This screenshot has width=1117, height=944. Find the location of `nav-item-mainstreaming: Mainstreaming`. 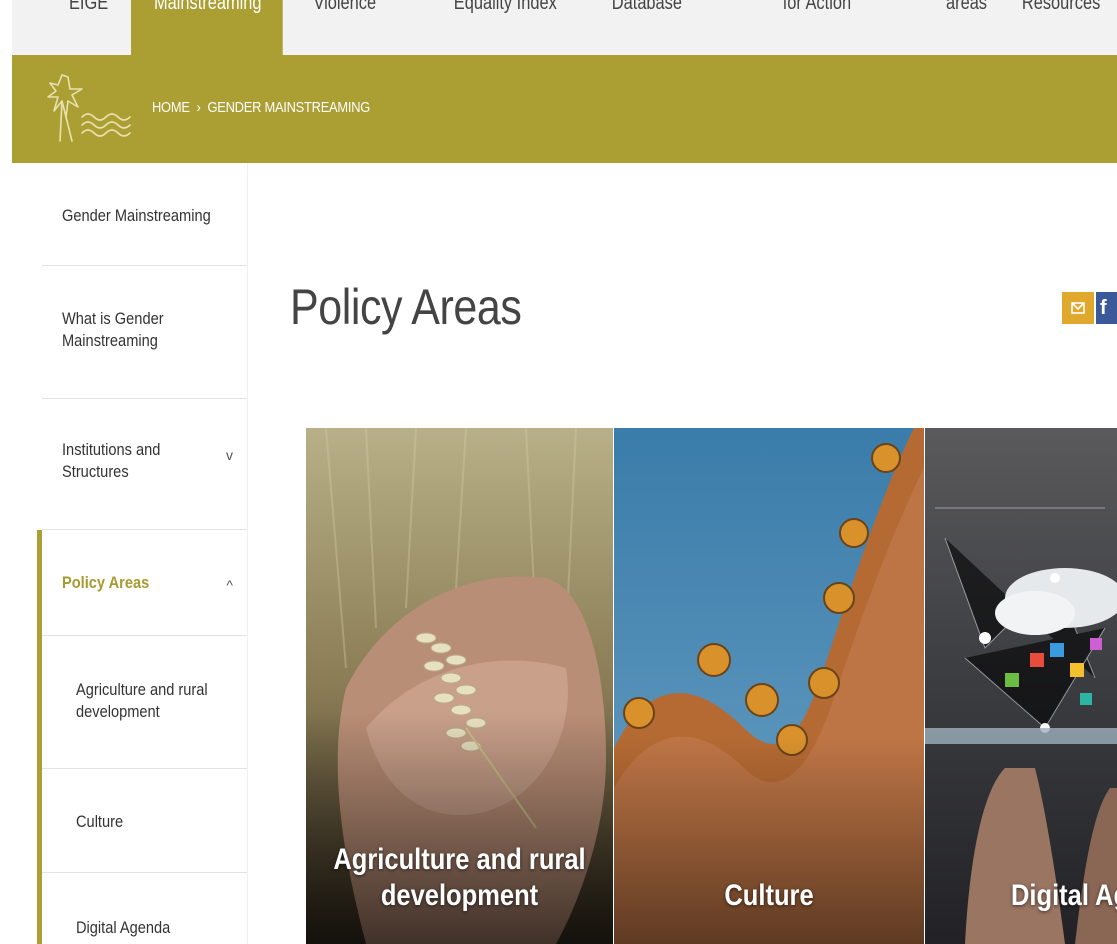

nav-item-mainstreaming: Mainstreaming is located at coordinates (207, 27).